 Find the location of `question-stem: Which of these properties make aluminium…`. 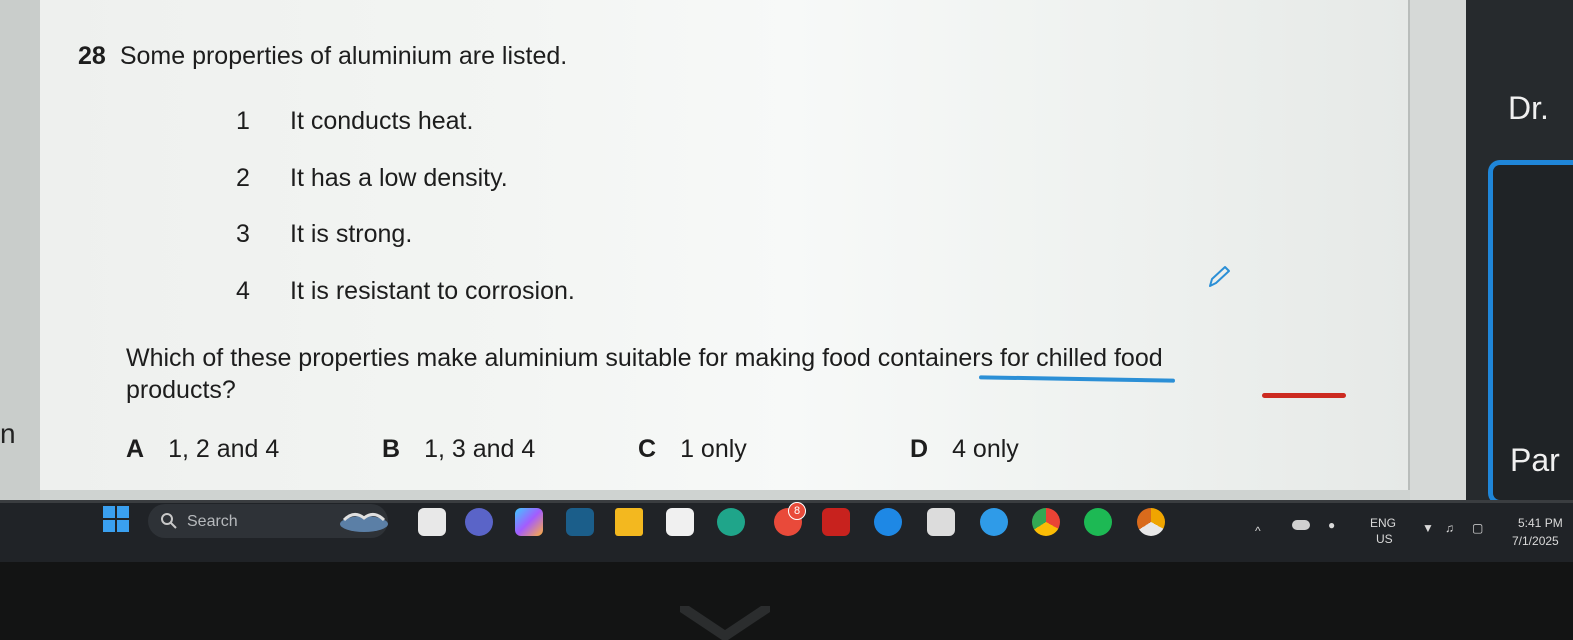

question-stem: Which of these properties make aluminium… is located at coordinates (756, 374).